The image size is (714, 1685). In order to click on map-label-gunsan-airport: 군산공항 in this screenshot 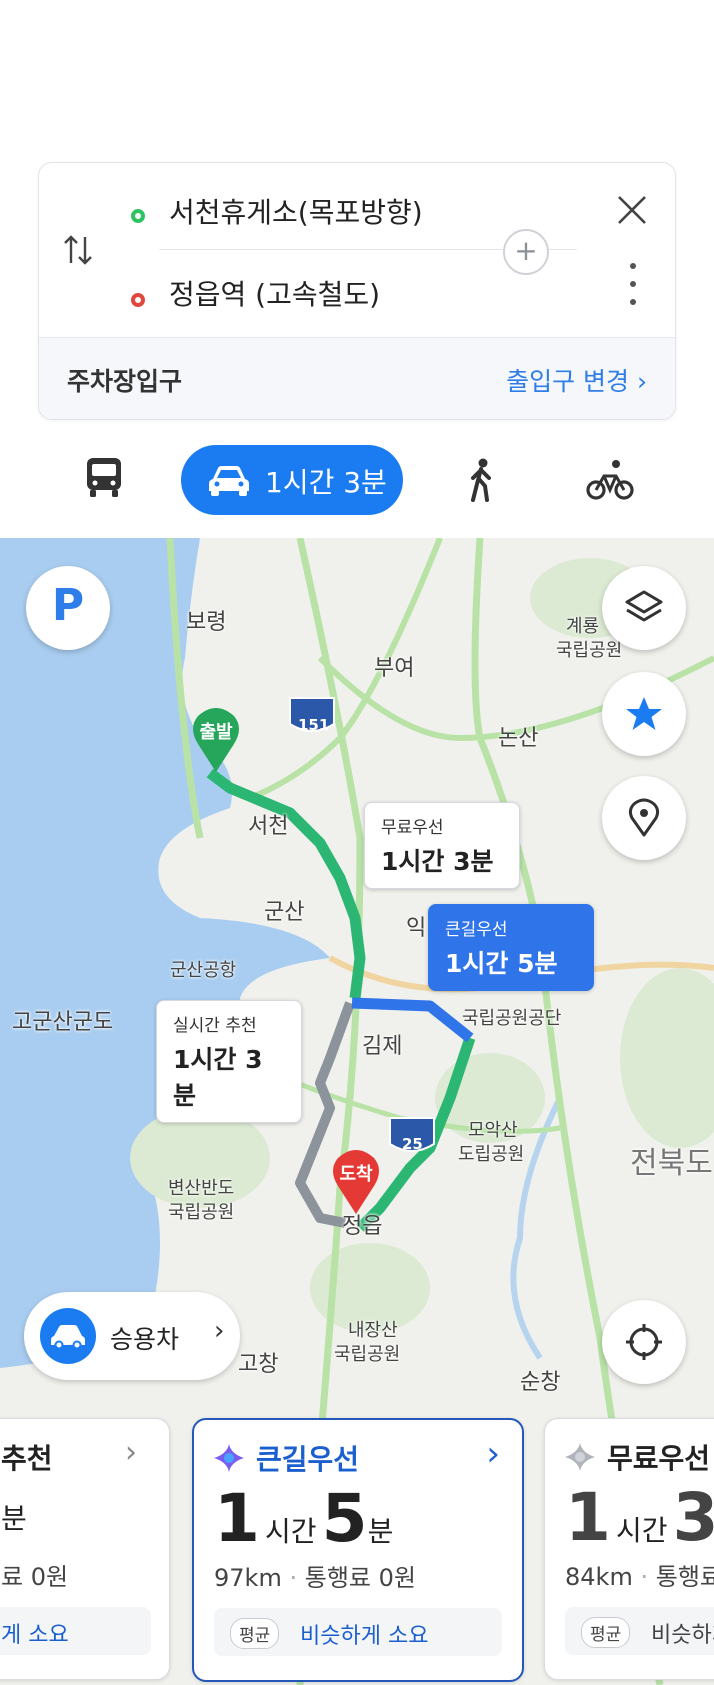, I will do `click(203, 970)`.